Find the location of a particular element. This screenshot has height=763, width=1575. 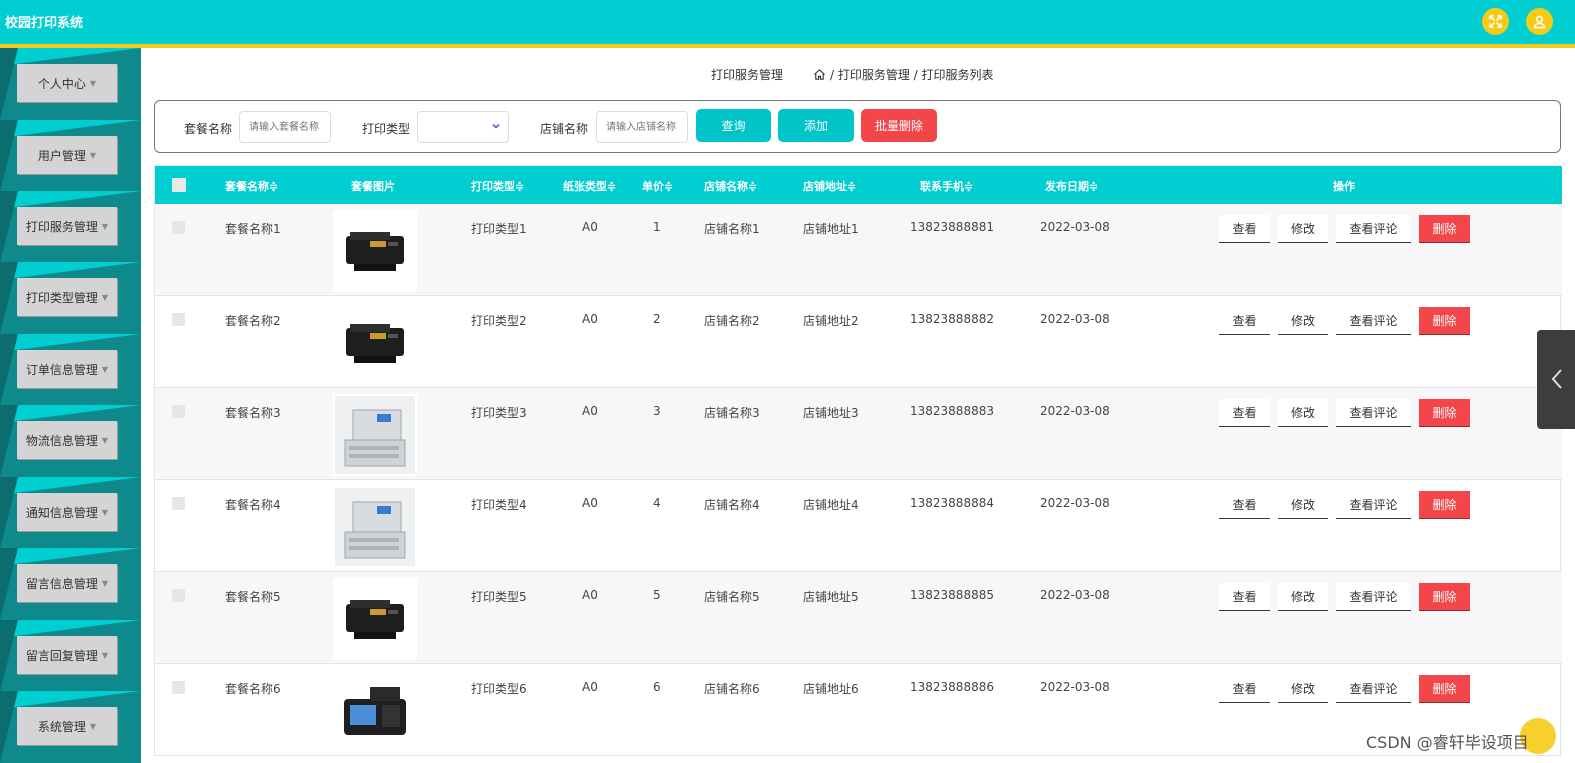

sidebar-item-personal-center: 个人中心 ▼ is located at coordinates (70, 84).